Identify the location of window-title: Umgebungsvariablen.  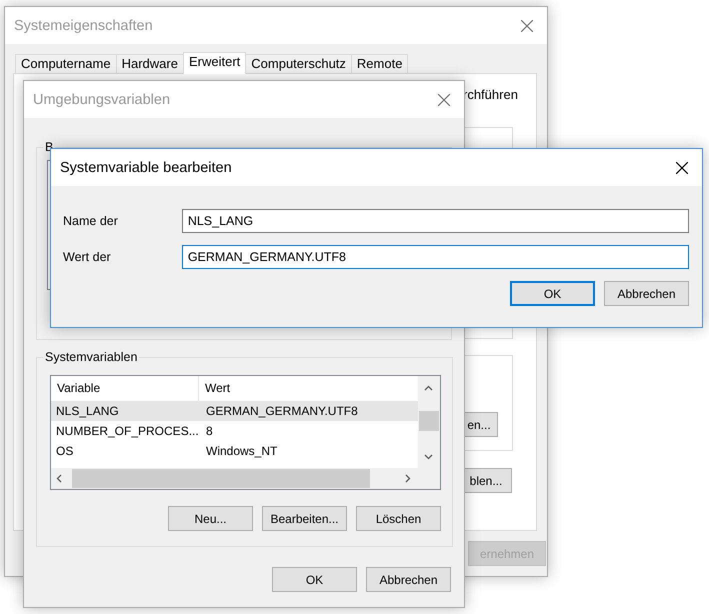
(102, 100).